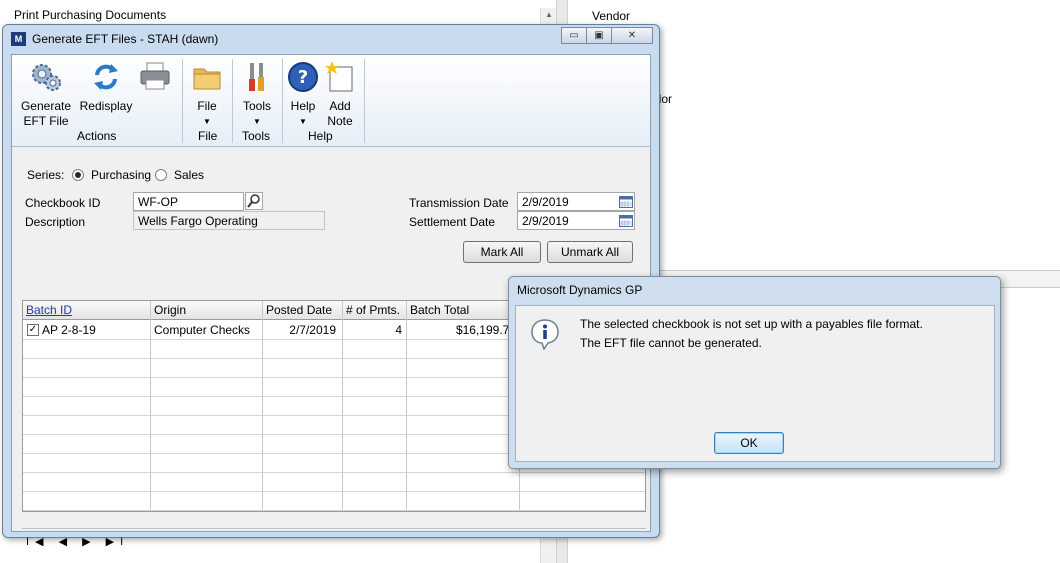 The image size is (1060, 563). I want to click on file-menu-button: File ▼, so click(207, 95).